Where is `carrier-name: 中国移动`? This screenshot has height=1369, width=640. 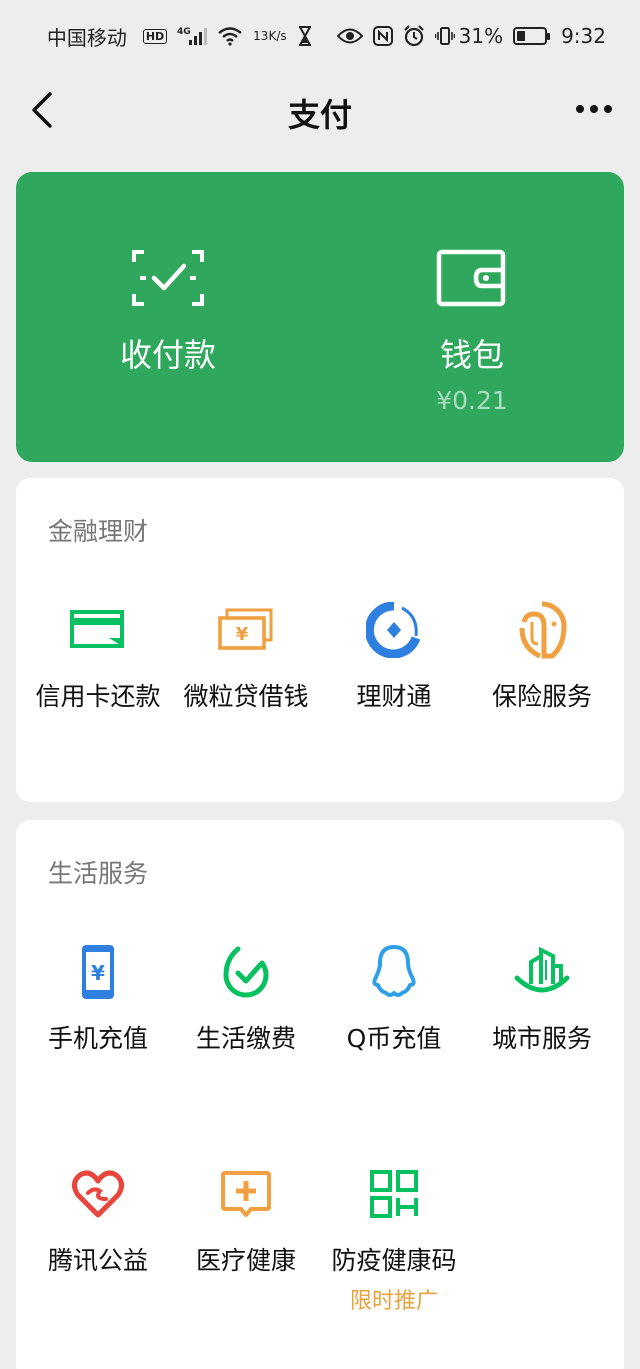 carrier-name: 中国移动 is located at coordinates (86, 37).